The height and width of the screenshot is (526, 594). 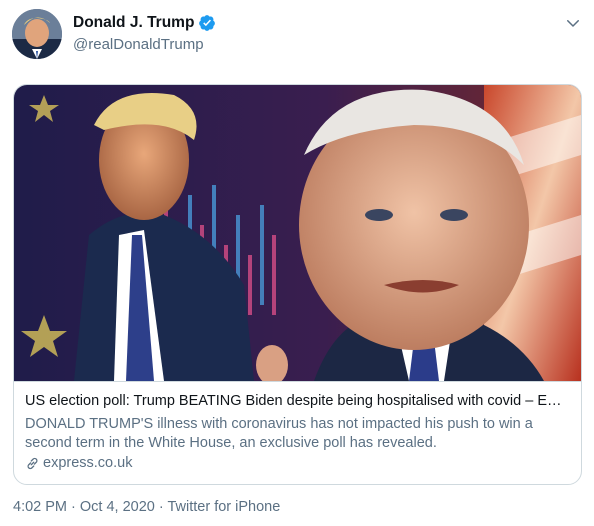 What do you see at coordinates (133, 23) in the screenshot?
I see `display-name: Donald J. Trump` at bounding box center [133, 23].